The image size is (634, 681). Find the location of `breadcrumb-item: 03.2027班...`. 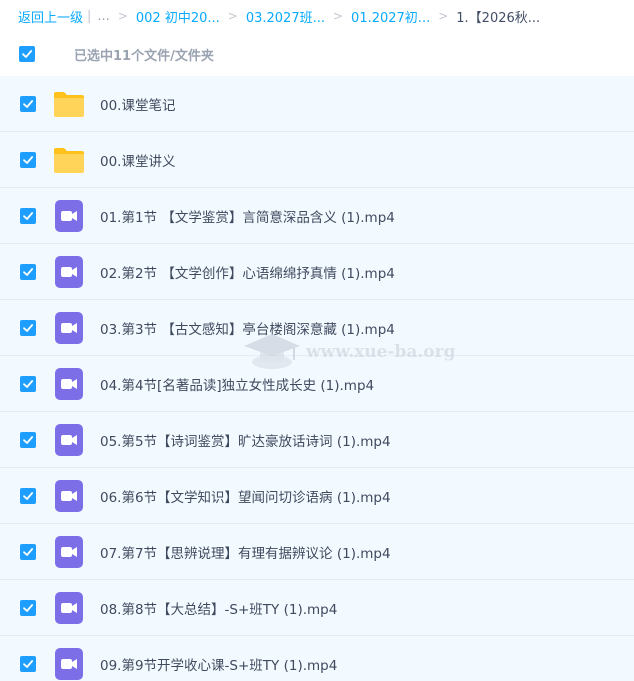

breadcrumb-item: 03.2027班... is located at coordinates (285, 16).